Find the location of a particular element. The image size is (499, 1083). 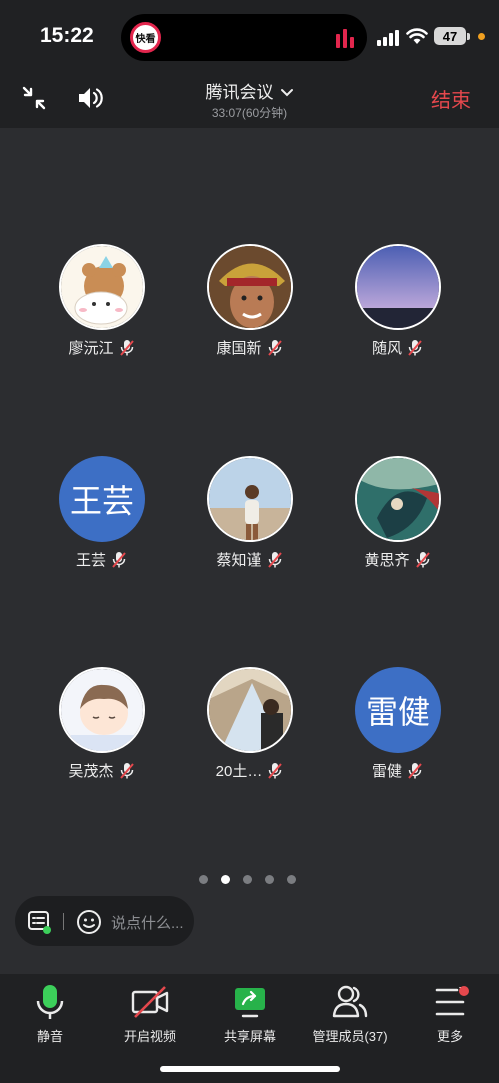

battery-tip is located at coordinates (468, 36).